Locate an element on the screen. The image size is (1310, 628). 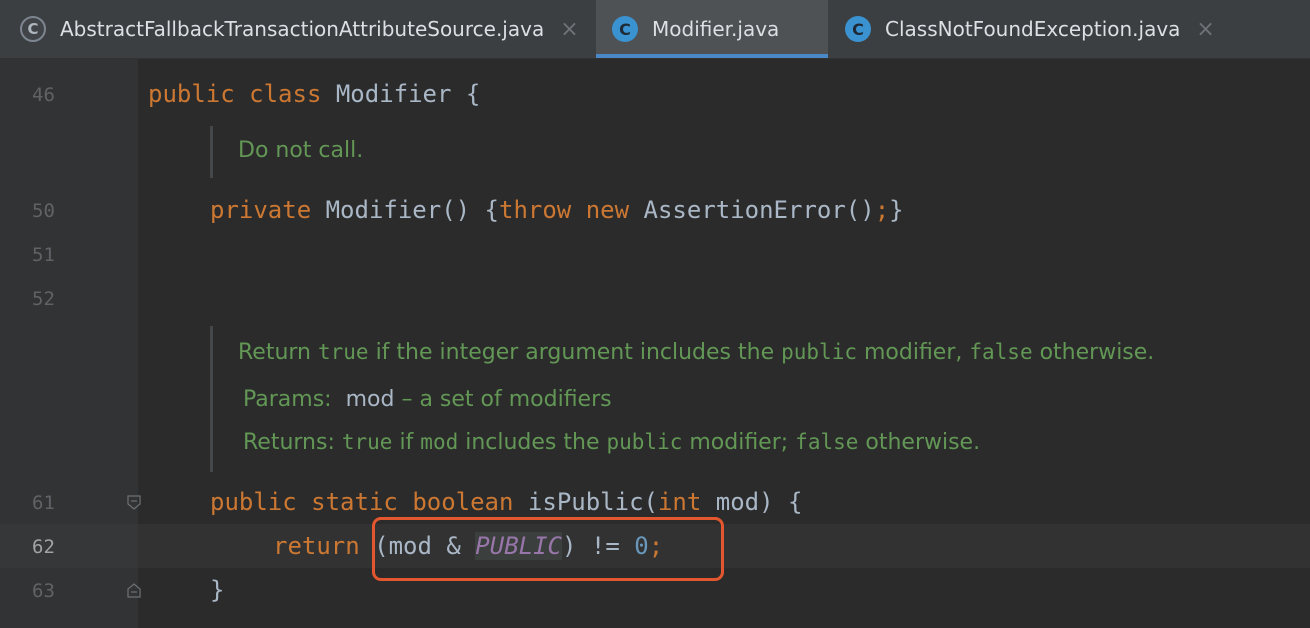
constructor-signature: Modifier() { is located at coordinates (412, 210).